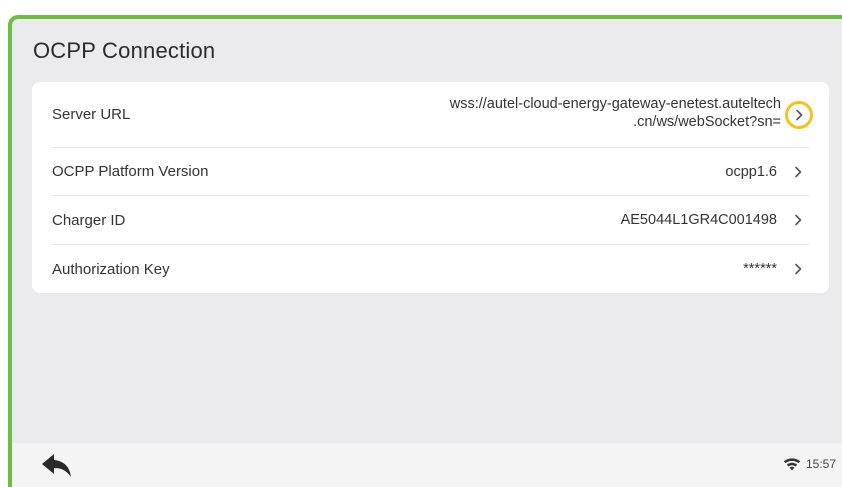 Image resolution: width=842 pixels, height=487 pixels. I want to click on wifi-icon, so click(792, 464).